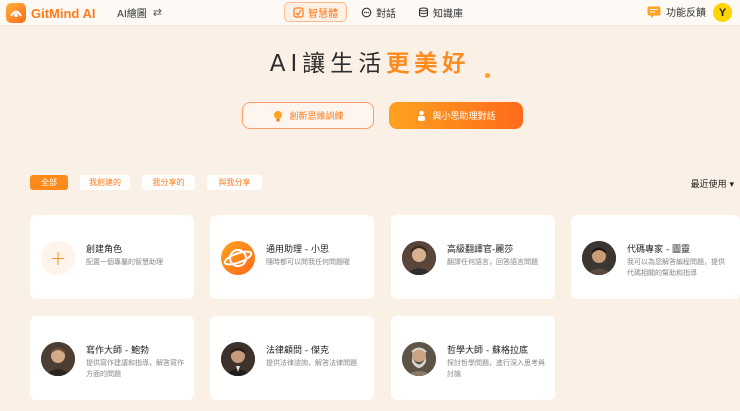 The image size is (740, 411). I want to click on mode-label: AI繪圖, so click(132, 14).